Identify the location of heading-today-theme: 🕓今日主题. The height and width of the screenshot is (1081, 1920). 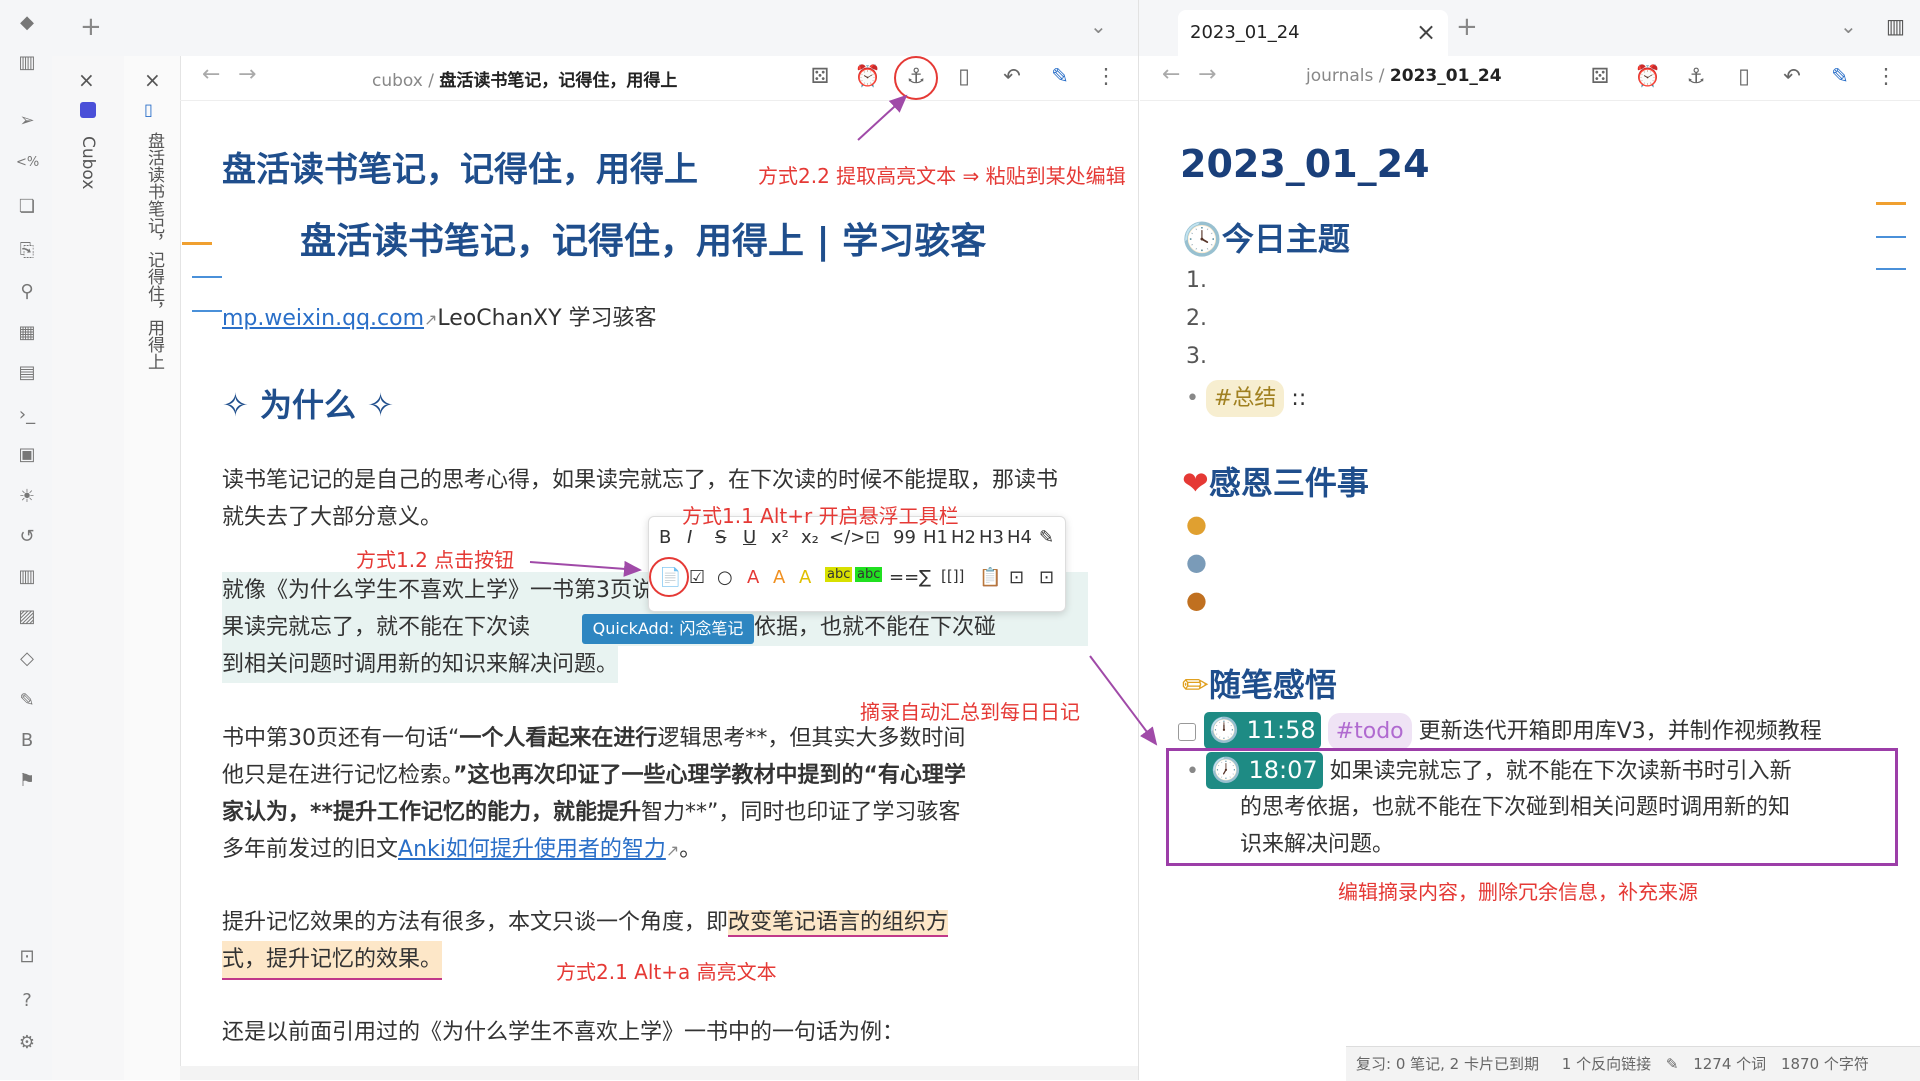
(1266, 237).